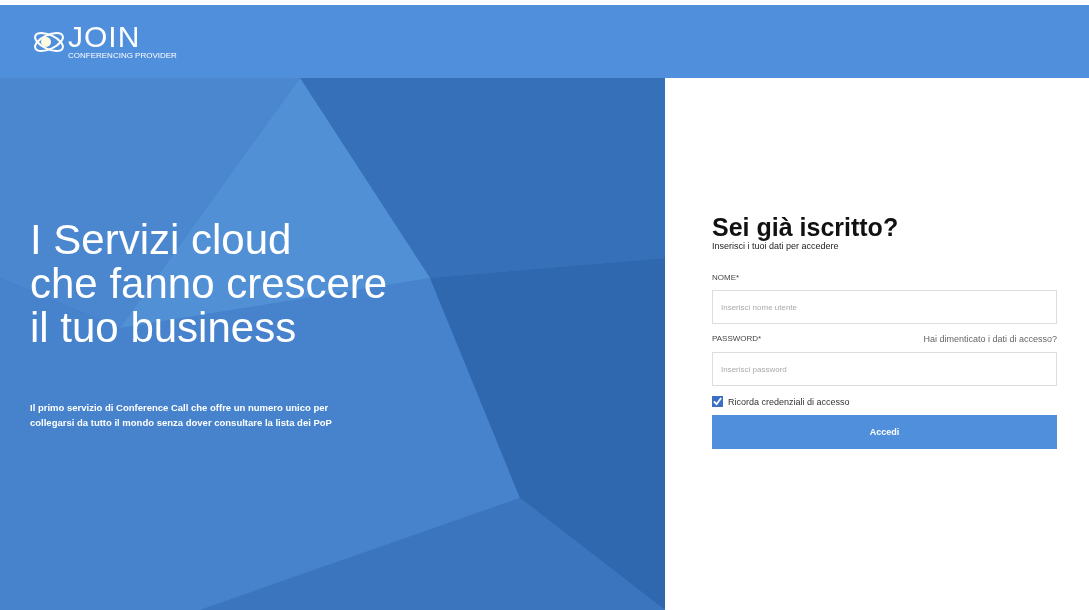  Describe the element at coordinates (884, 369) in the screenshot. I see `input-field: Inserisci password` at that location.